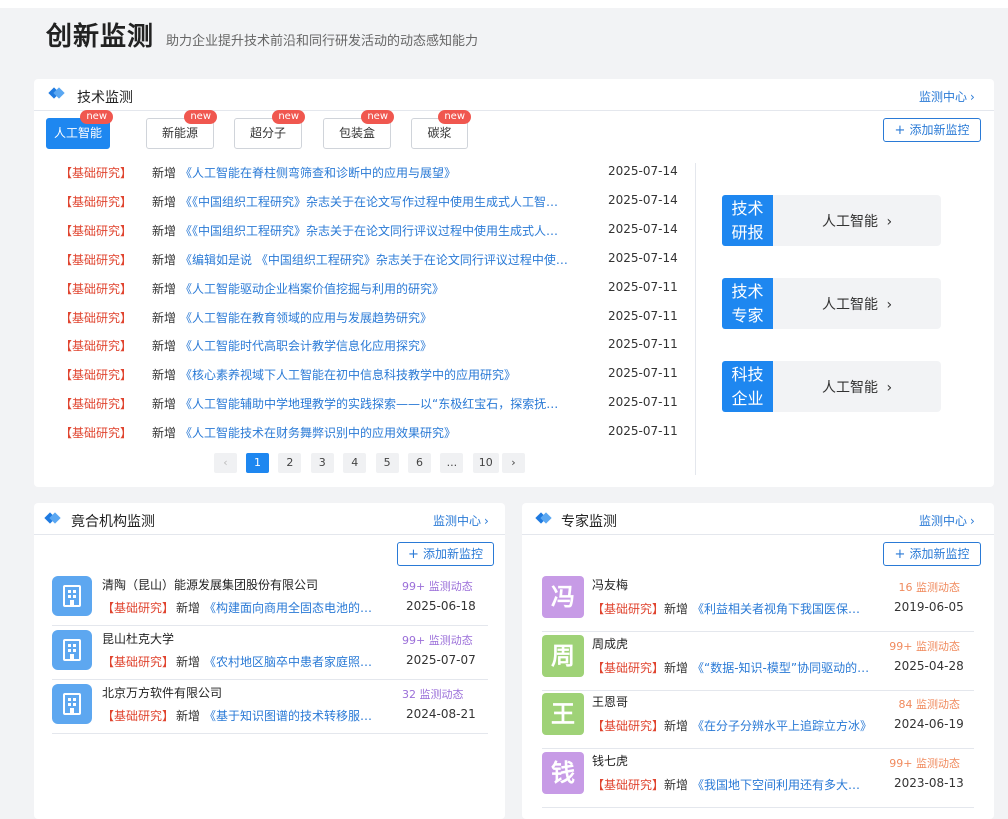 The width and height of the screenshot is (1008, 819). I want to click on add-monitor-label: 添加新监控, so click(939, 130).